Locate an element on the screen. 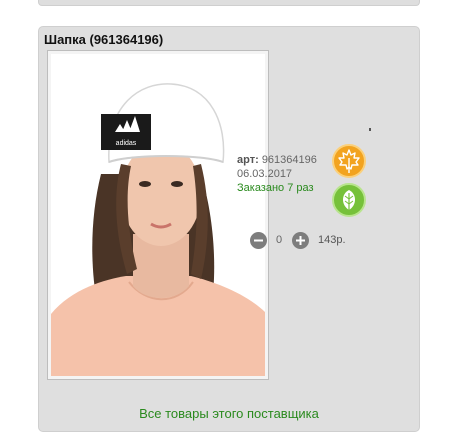  all-supplier-products-link: Все товары этого поставщика is located at coordinates (229, 413).